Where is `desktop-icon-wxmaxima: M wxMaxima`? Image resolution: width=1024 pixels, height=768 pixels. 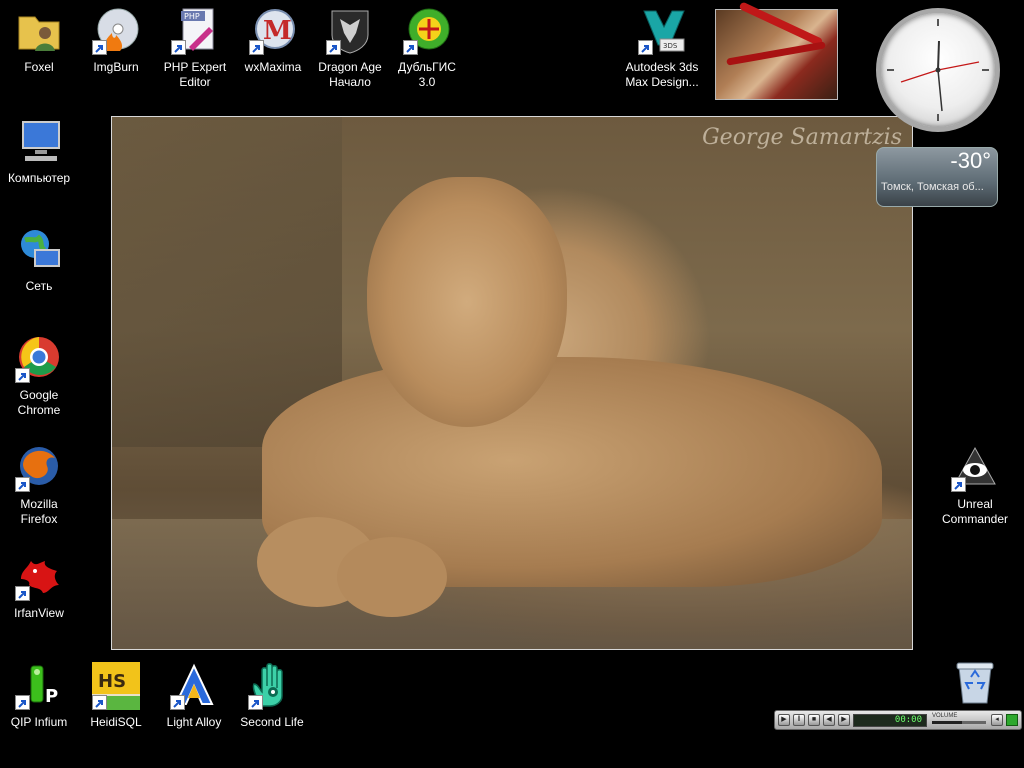 desktop-icon-wxmaxima: M wxMaxima is located at coordinates (273, 41).